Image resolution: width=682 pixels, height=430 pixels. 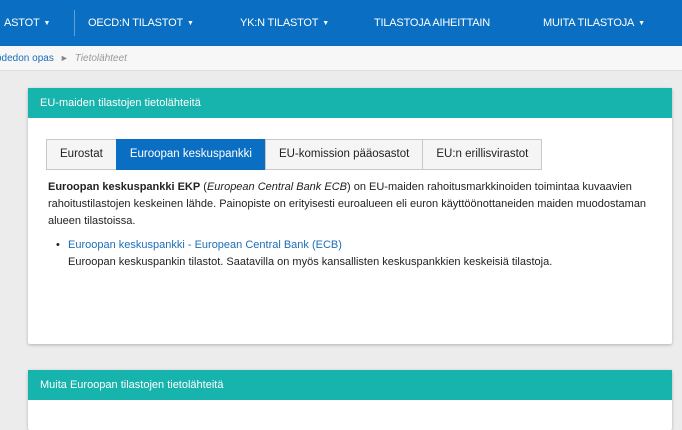 I want to click on panel-title: Muita Euroopan tilastojen tietolähteitä, so click(x=350, y=385).